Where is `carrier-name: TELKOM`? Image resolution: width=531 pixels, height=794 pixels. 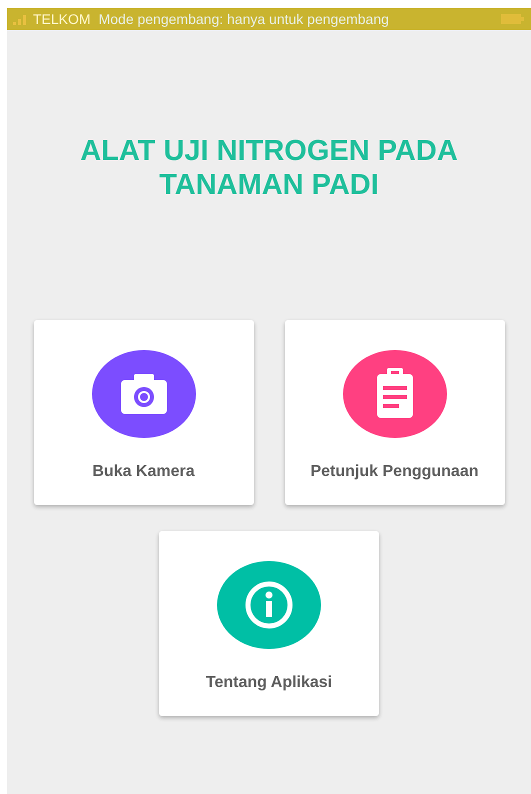
carrier-name: TELKOM is located at coordinates (62, 19).